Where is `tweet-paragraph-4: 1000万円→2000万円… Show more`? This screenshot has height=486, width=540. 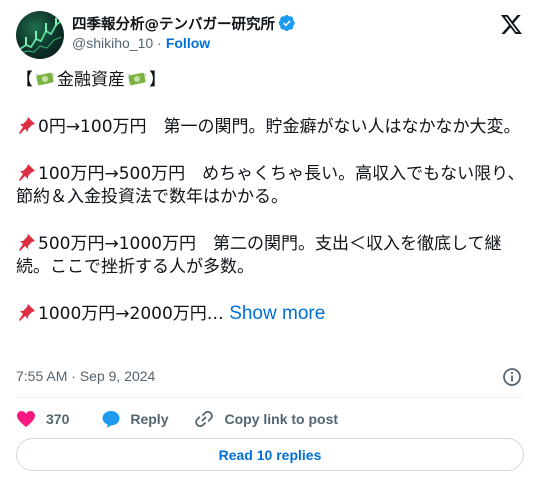 tweet-paragraph-4: 1000万円→2000万円… Show more is located at coordinates (272, 314).